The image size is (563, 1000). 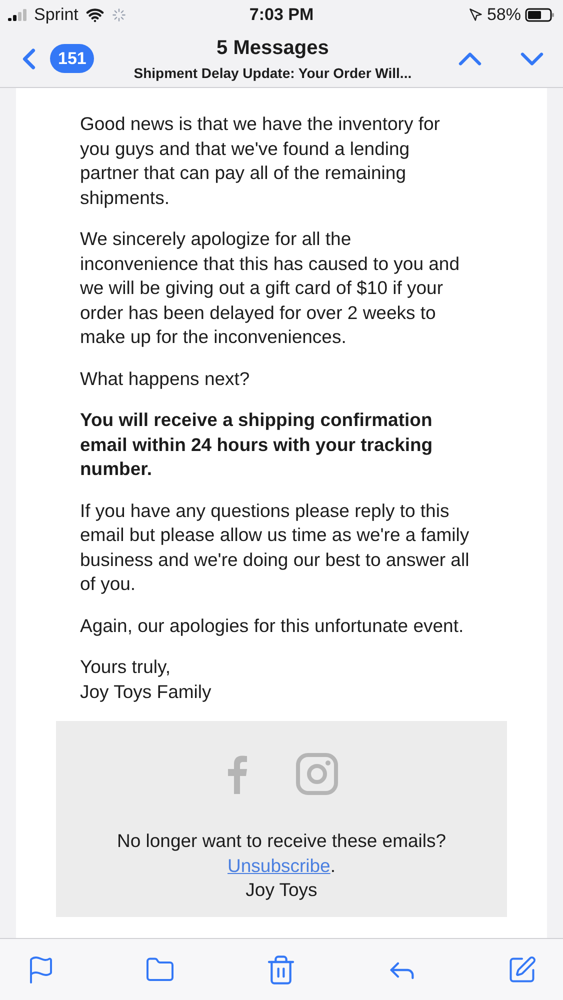 I want to click on clock-time: 7:03 PM, so click(x=281, y=15).